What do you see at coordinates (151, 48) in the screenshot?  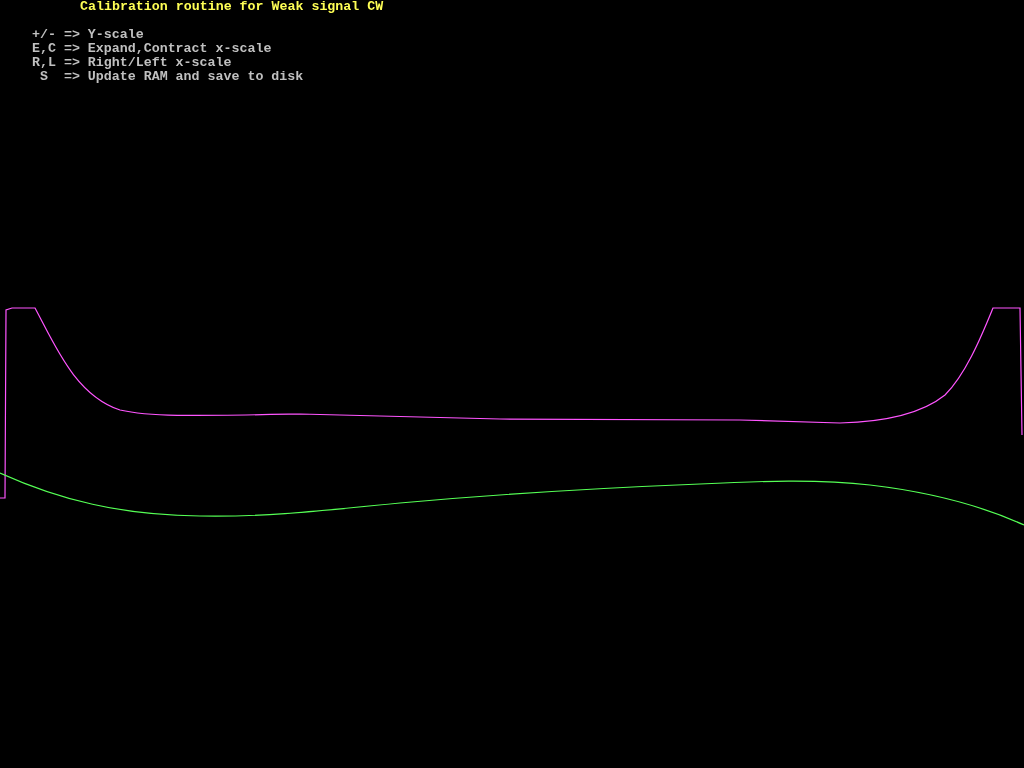 I see `help-line: E,C => Expand,Contract x-scale` at bounding box center [151, 48].